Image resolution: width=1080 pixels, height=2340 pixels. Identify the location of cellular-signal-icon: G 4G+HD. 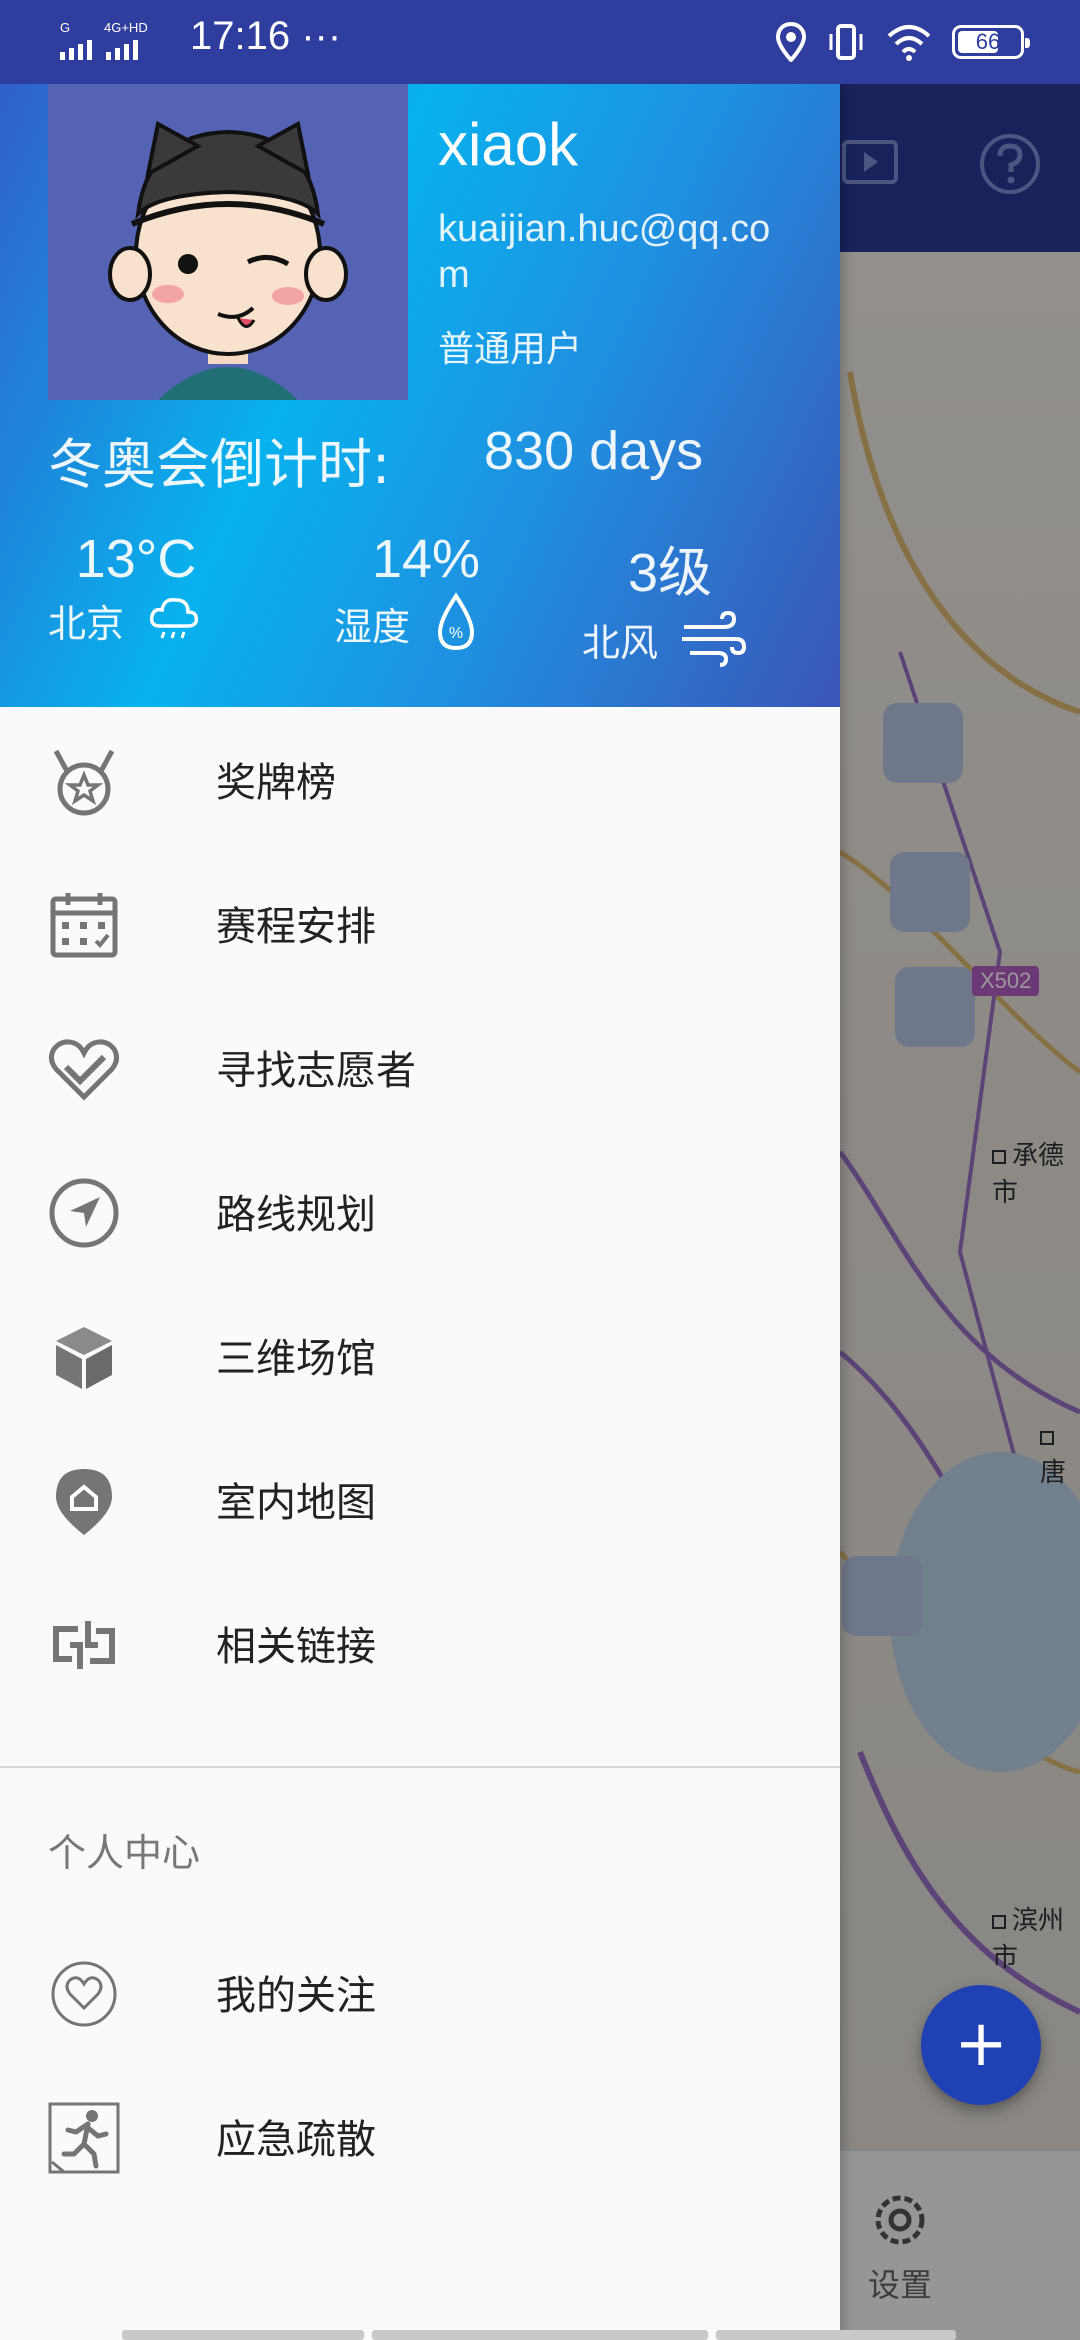
(104, 40).